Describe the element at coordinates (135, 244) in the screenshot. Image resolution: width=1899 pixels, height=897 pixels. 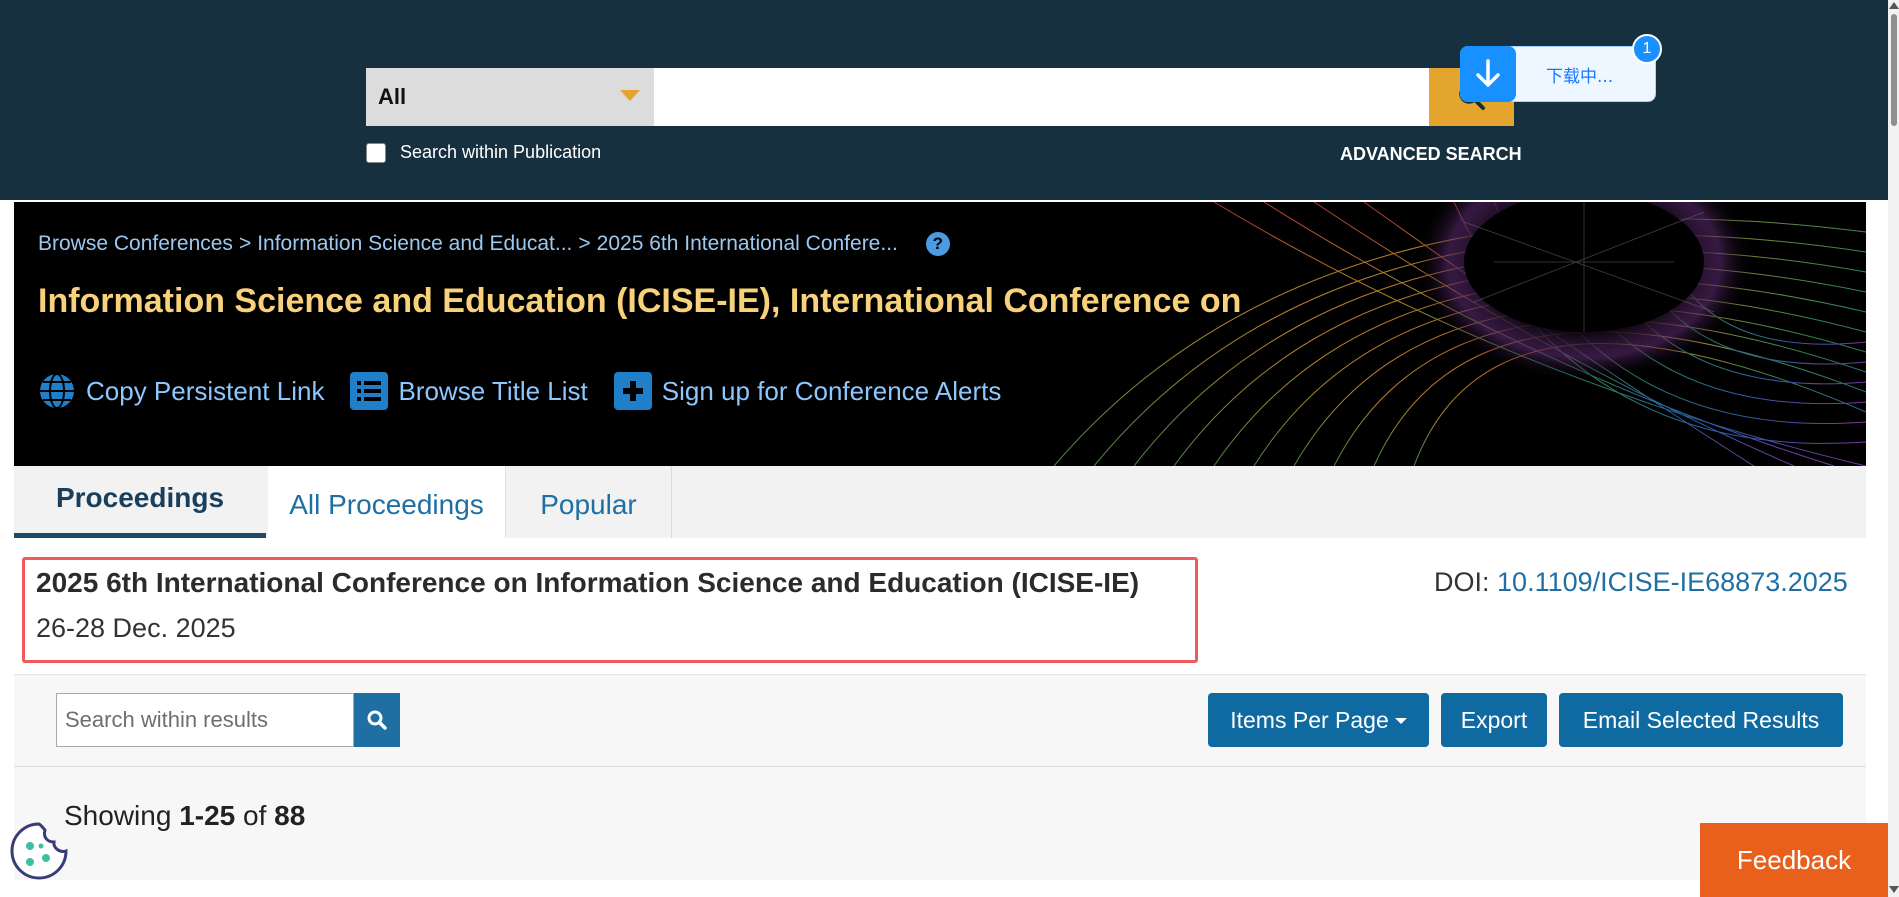
I see `breadcrumb-browse-conferences: Browse Conferences` at that location.